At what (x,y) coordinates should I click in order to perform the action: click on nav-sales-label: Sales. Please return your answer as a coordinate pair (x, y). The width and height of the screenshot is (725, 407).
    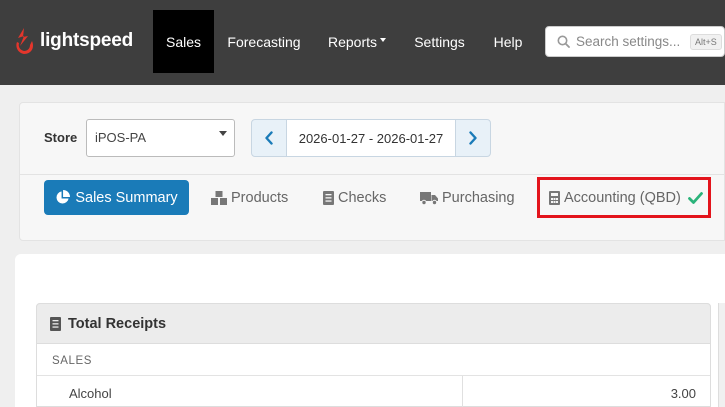
    Looking at the image, I should click on (183, 41).